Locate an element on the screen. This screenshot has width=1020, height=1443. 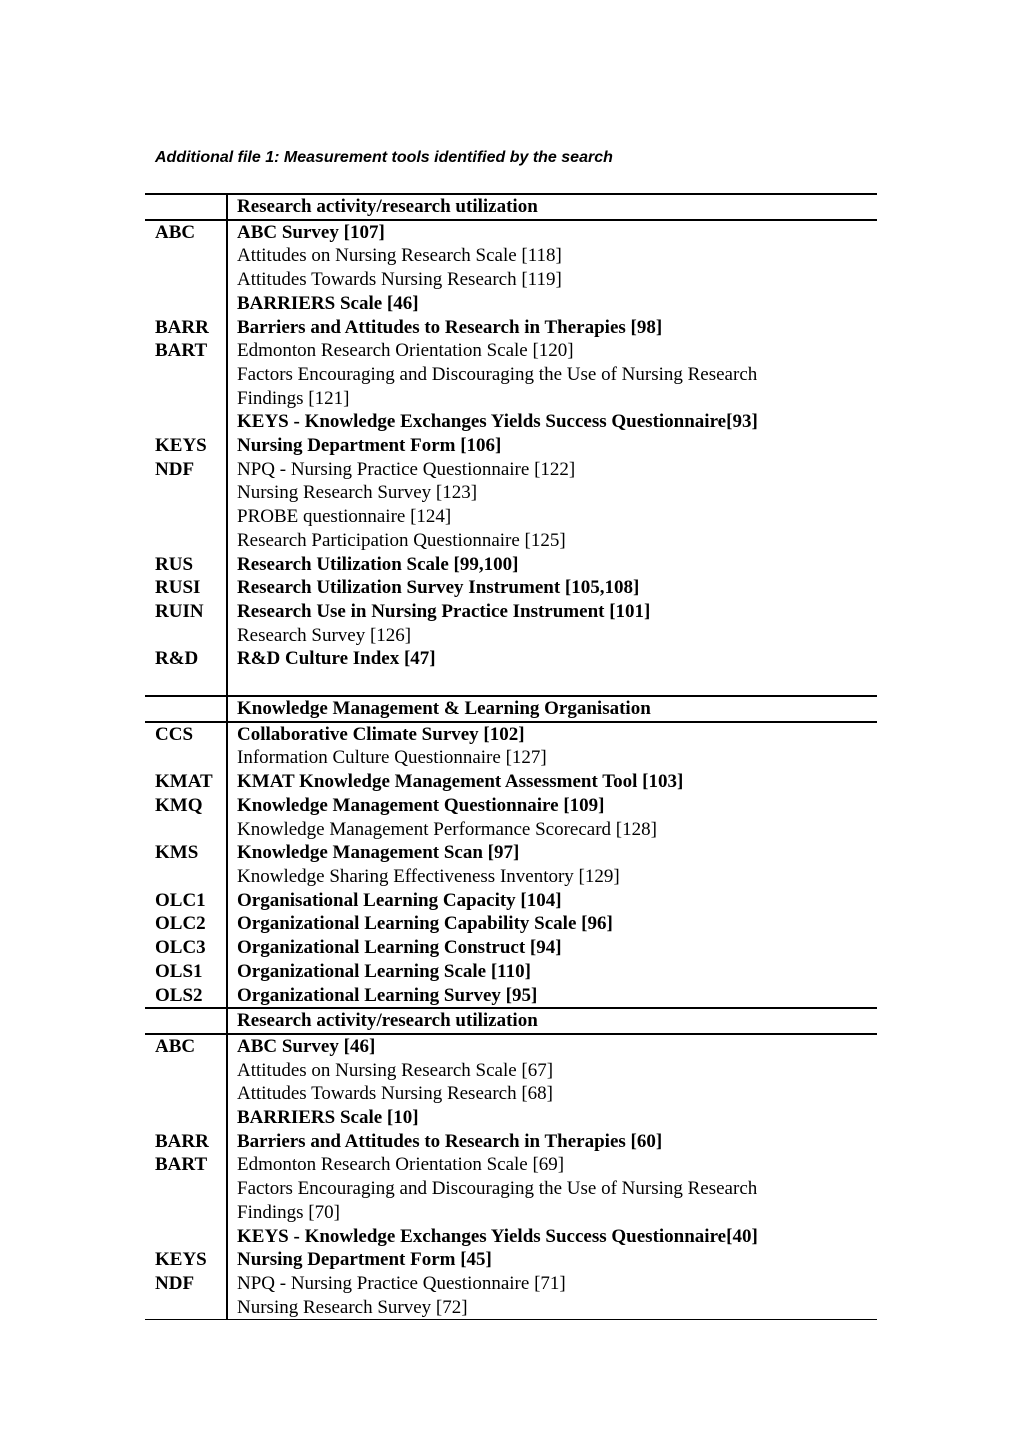
tool-name-cell: Information Culture Questionnaire [127] is located at coordinates (392, 758).